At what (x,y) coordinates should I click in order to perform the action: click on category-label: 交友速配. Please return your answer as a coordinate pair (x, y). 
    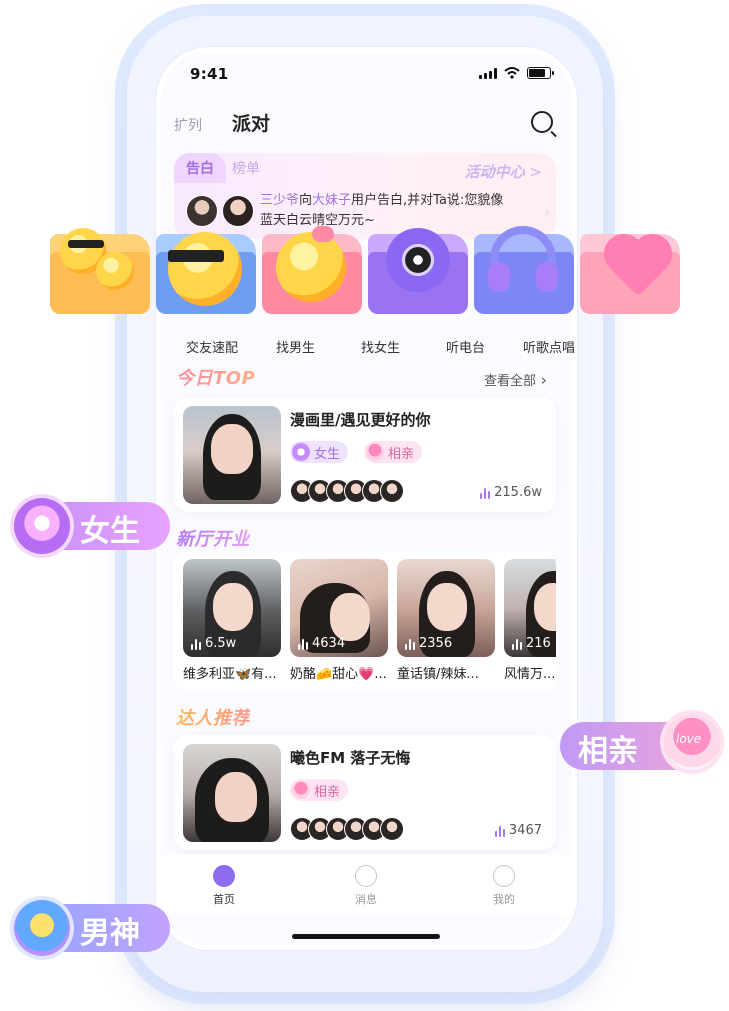
    Looking at the image, I should click on (212, 346).